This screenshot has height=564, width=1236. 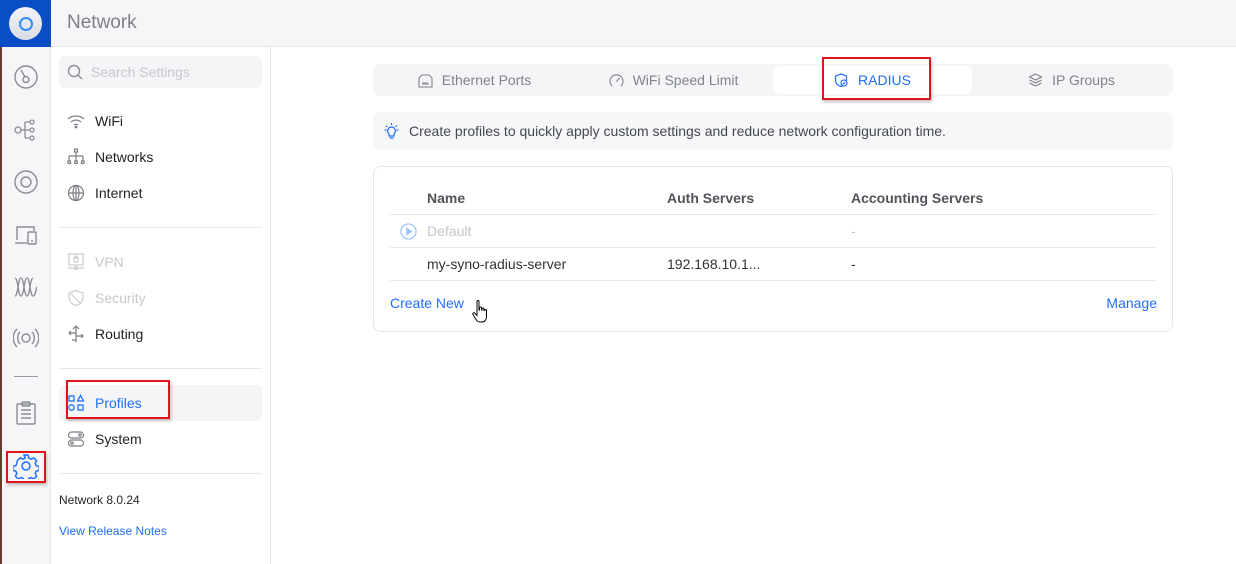 I want to click on sidebar-item-system: System, so click(x=160, y=439).